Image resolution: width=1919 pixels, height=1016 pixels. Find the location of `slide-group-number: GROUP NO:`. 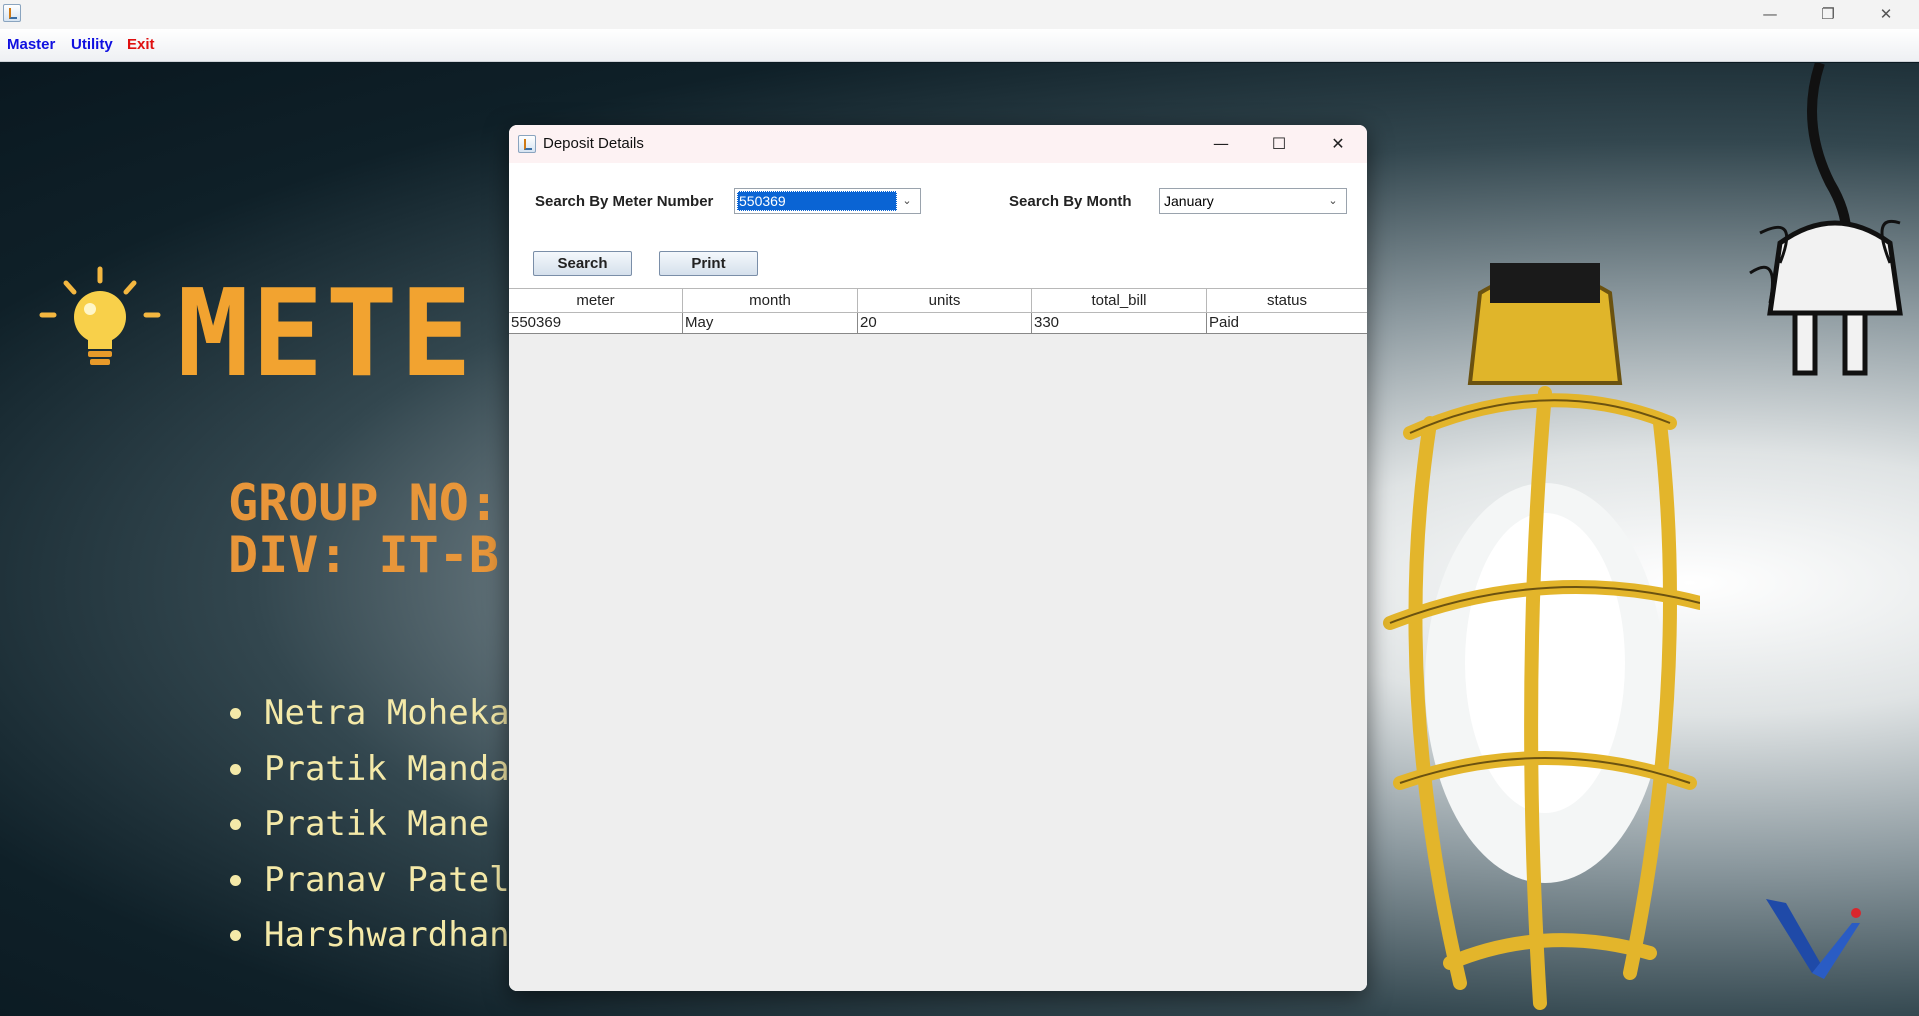

slide-group-number: GROUP NO: is located at coordinates (363, 503).